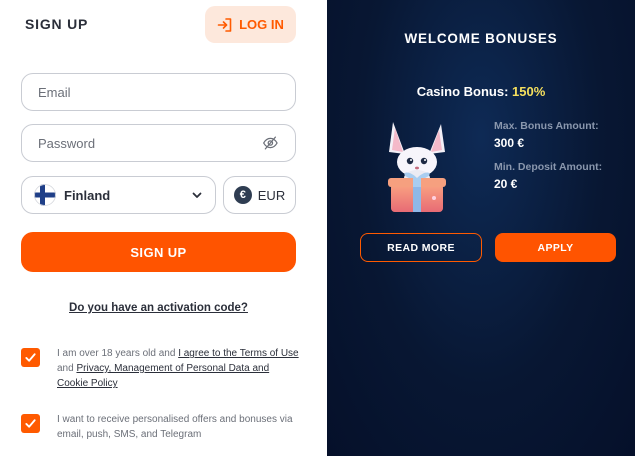  I want to click on signup-title: SIGN UP, so click(57, 24).